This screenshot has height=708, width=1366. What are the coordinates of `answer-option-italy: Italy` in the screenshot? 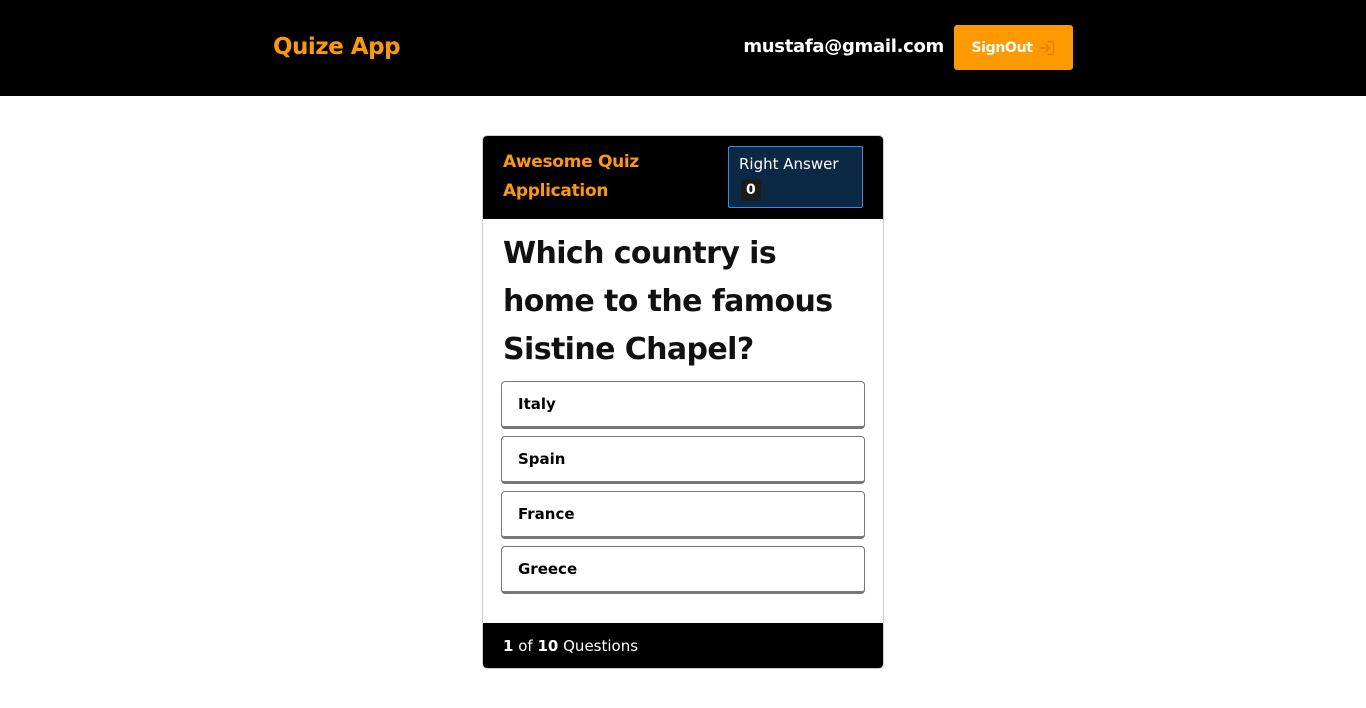 It's located at (683, 405).